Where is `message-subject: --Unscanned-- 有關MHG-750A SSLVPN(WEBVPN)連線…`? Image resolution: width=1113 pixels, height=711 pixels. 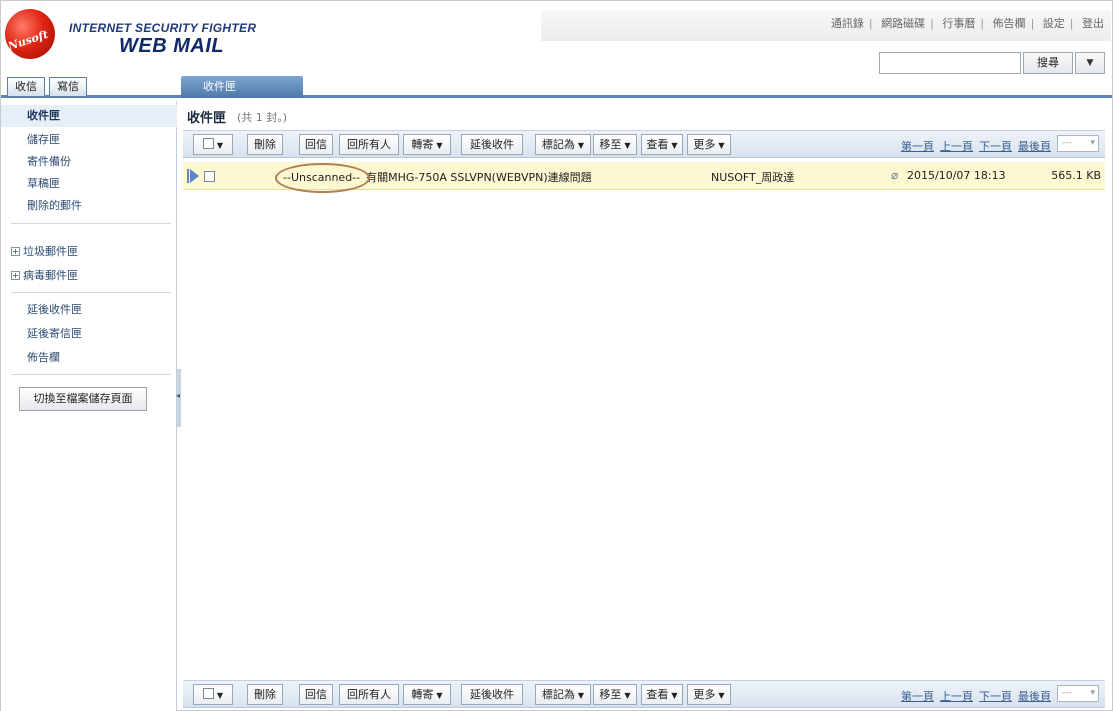 message-subject: --Unscanned-- 有關MHG-750A SSLVPN(WEBVPN)連線… is located at coordinates (433, 178).